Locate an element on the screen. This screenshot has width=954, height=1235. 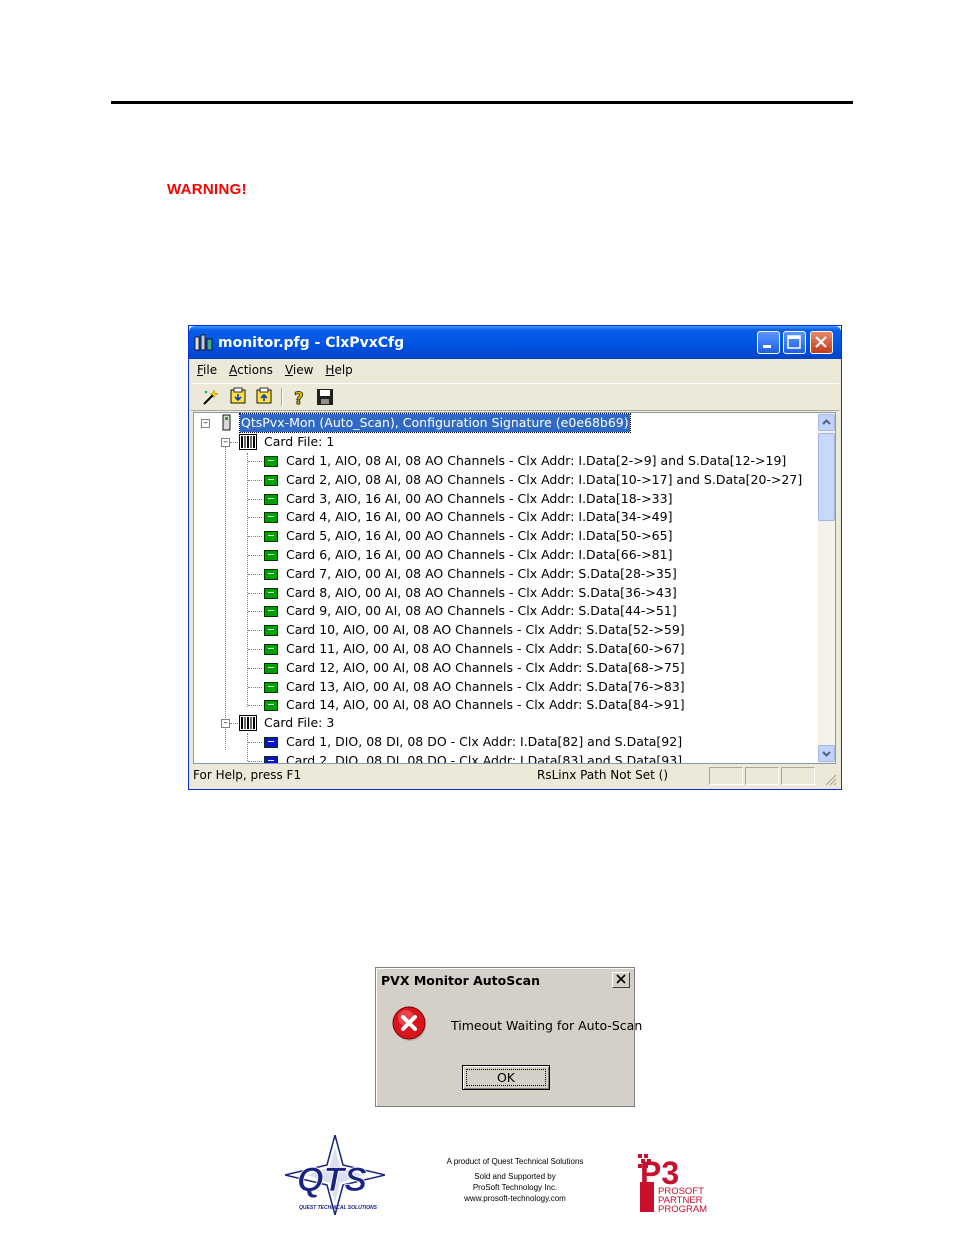
dialog-title: PVX Monitor AutoScan is located at coordinates (460, 980).